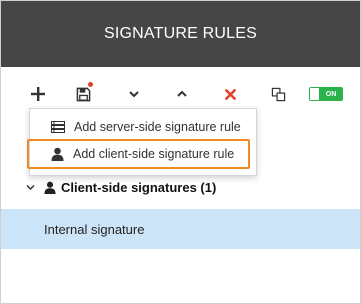 This screenshot has height=304, width=361. I want to click on add-client-side-rule-item: Add client-side signature rule, so click(138, 154).